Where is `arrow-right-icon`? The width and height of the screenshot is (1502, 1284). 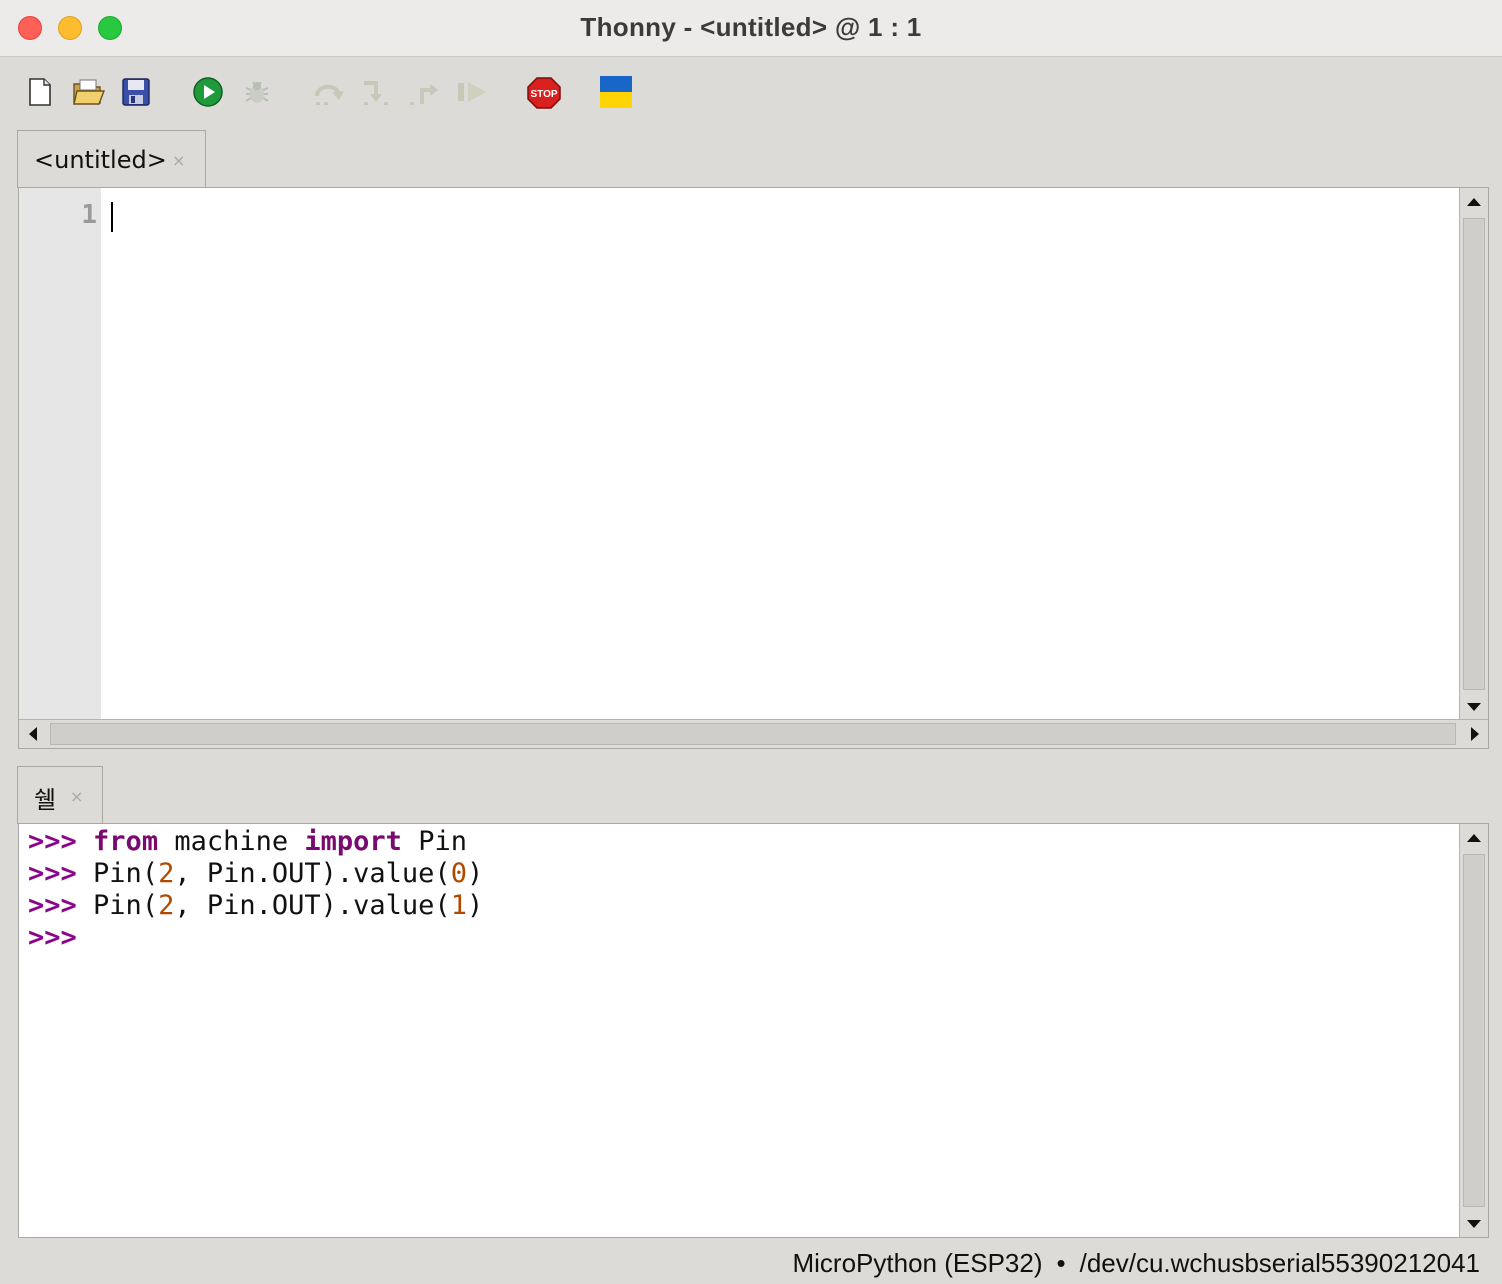
arrow-right-icon is located at coordinates (1474, 733).